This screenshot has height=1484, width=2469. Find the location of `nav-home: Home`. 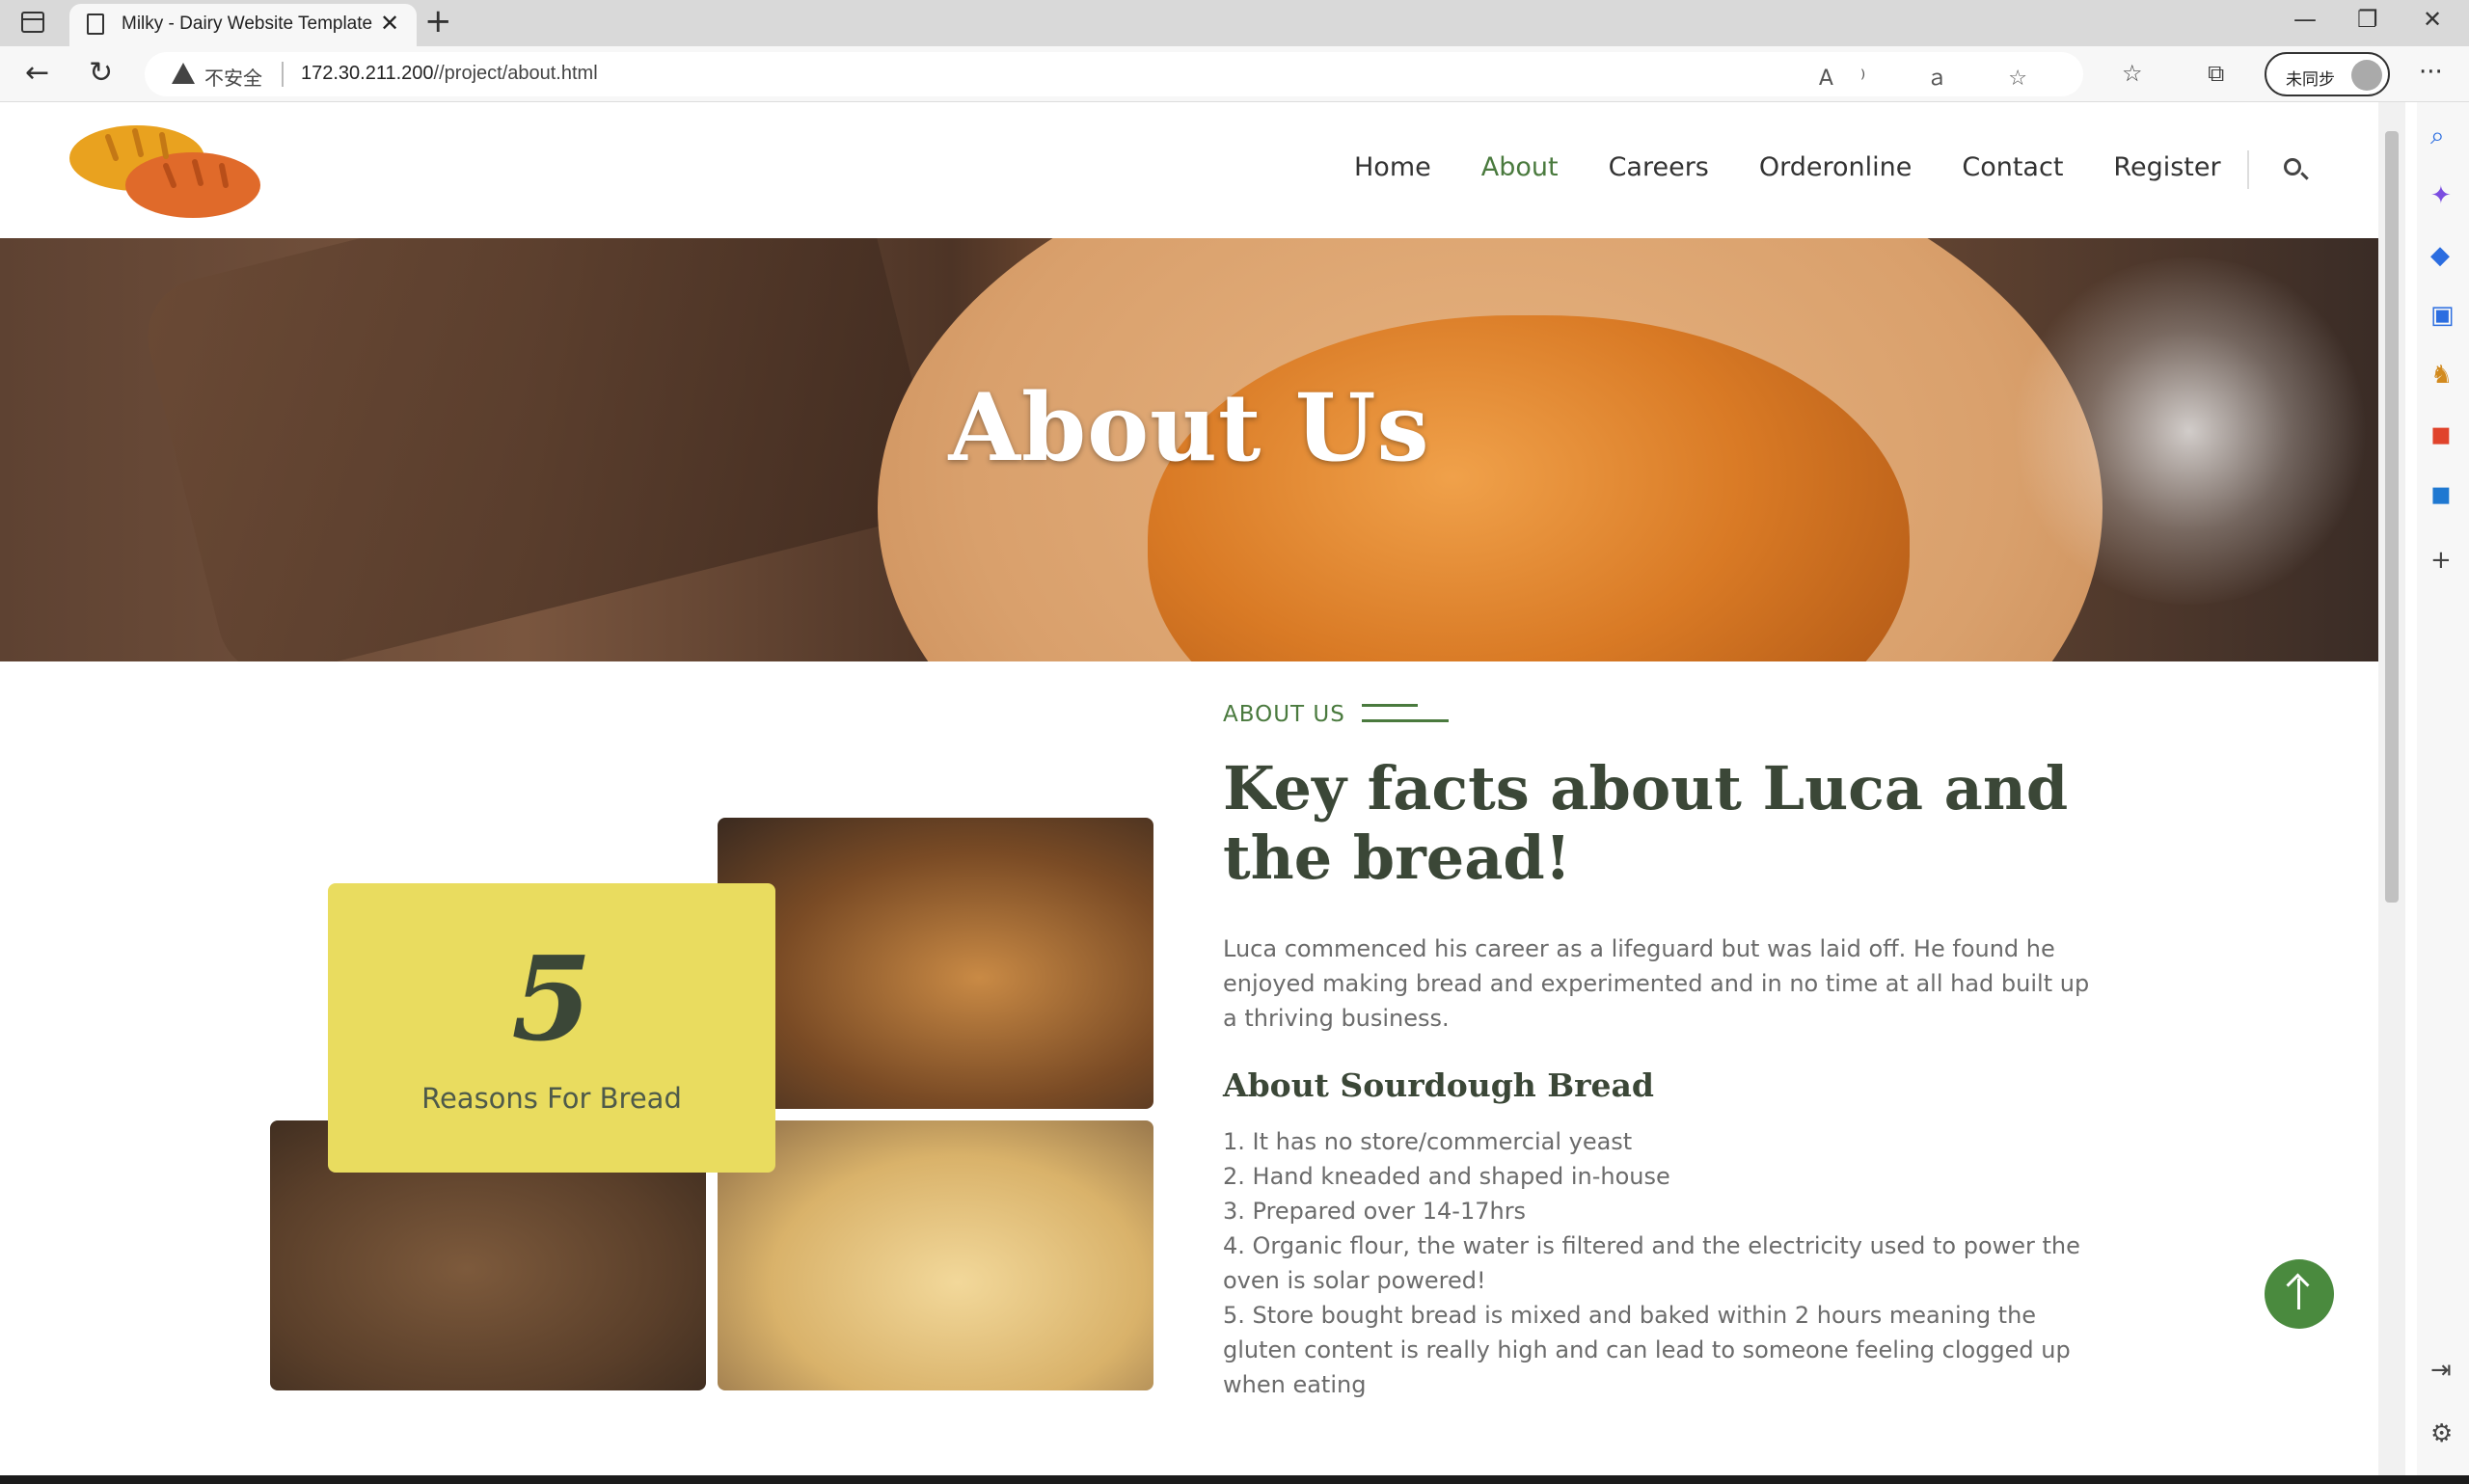

nav-home: Home is located at coordinates (1392, 167).